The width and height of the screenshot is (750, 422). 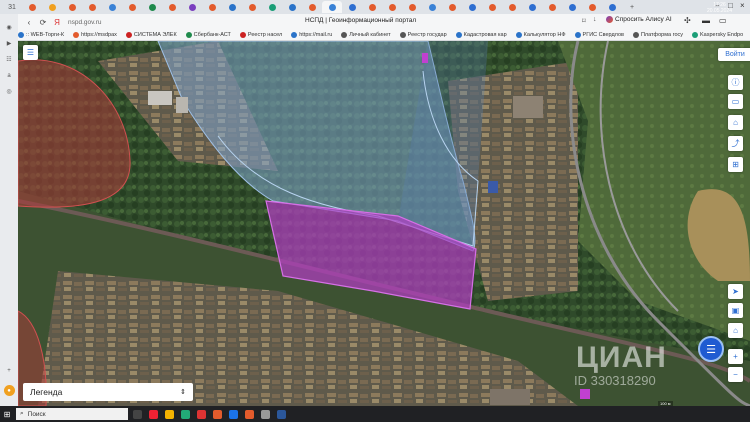 I want to click on bookmark-item: https://mail.ru, so click(x=311, y=35).